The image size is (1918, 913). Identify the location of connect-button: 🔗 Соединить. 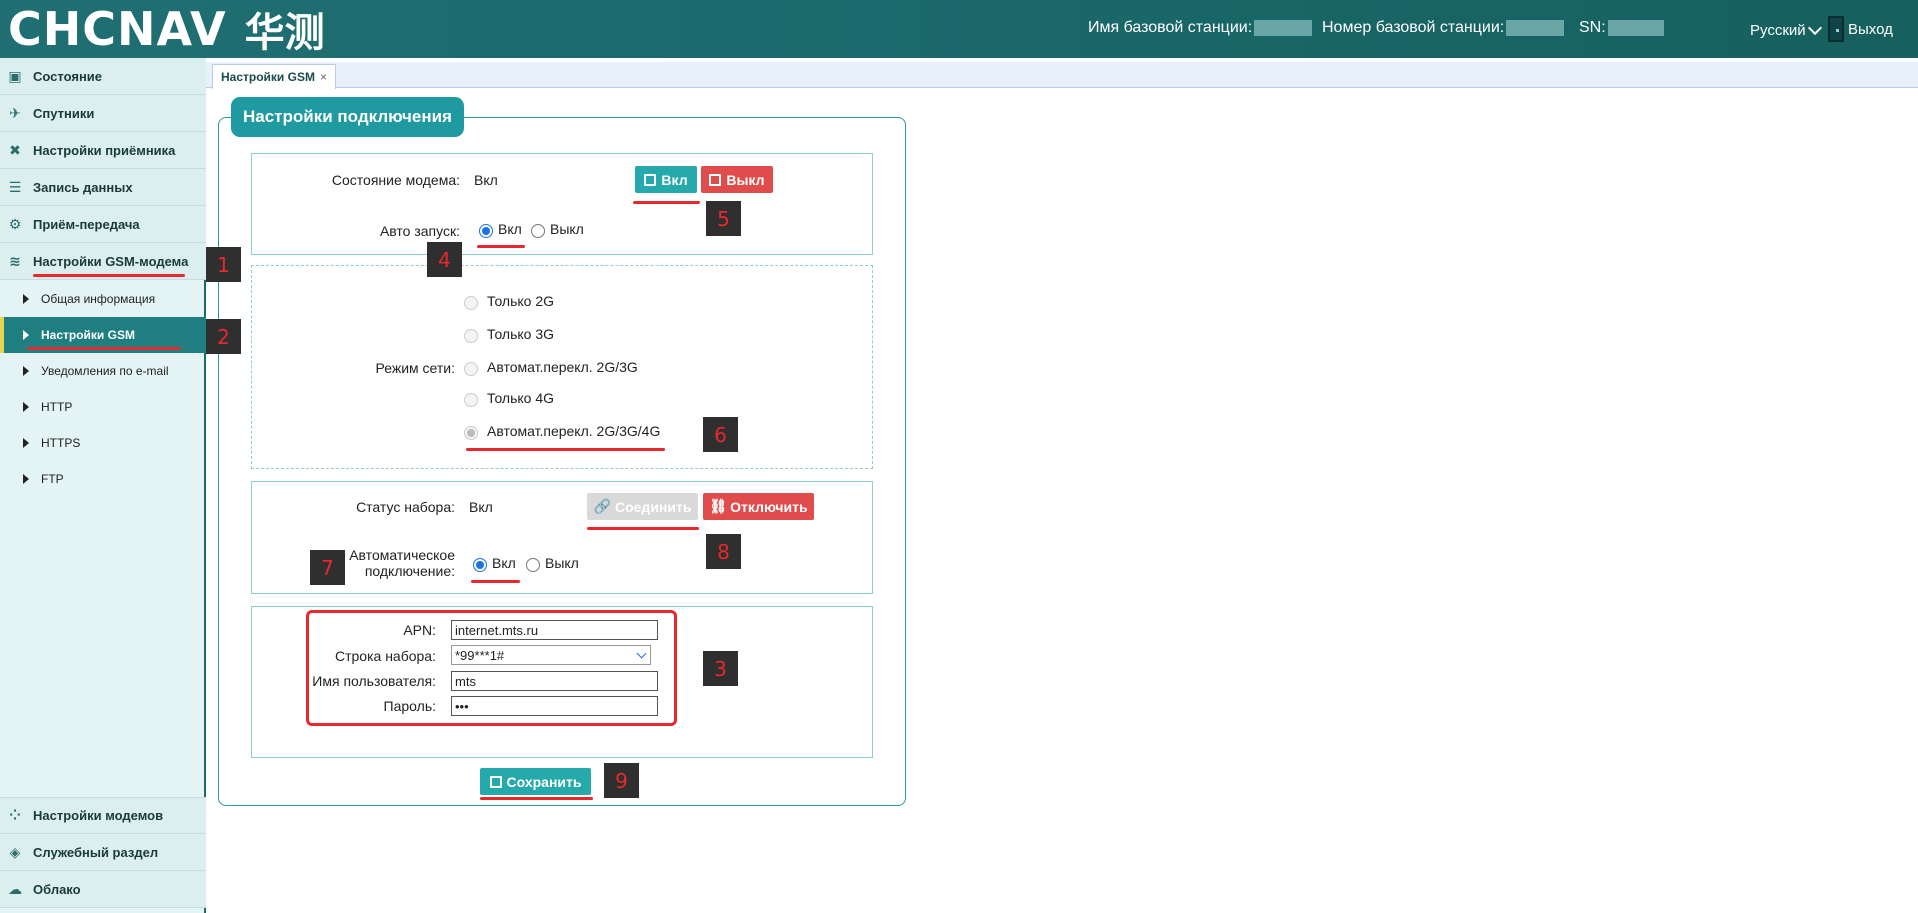
(642, 506).